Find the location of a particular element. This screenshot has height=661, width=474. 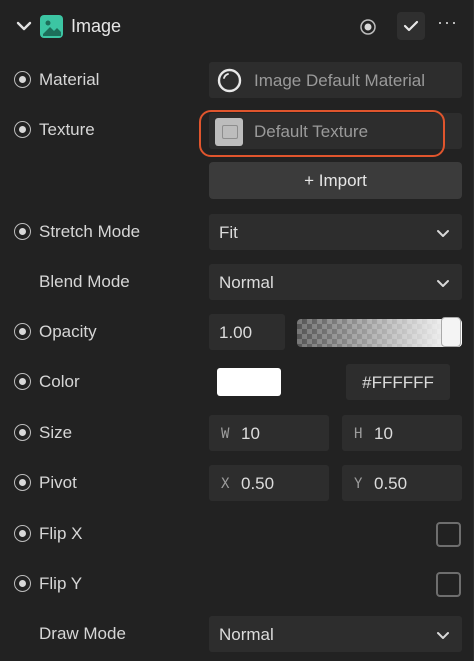

size-width-input: W 10 is located at coordinates (269, 433).